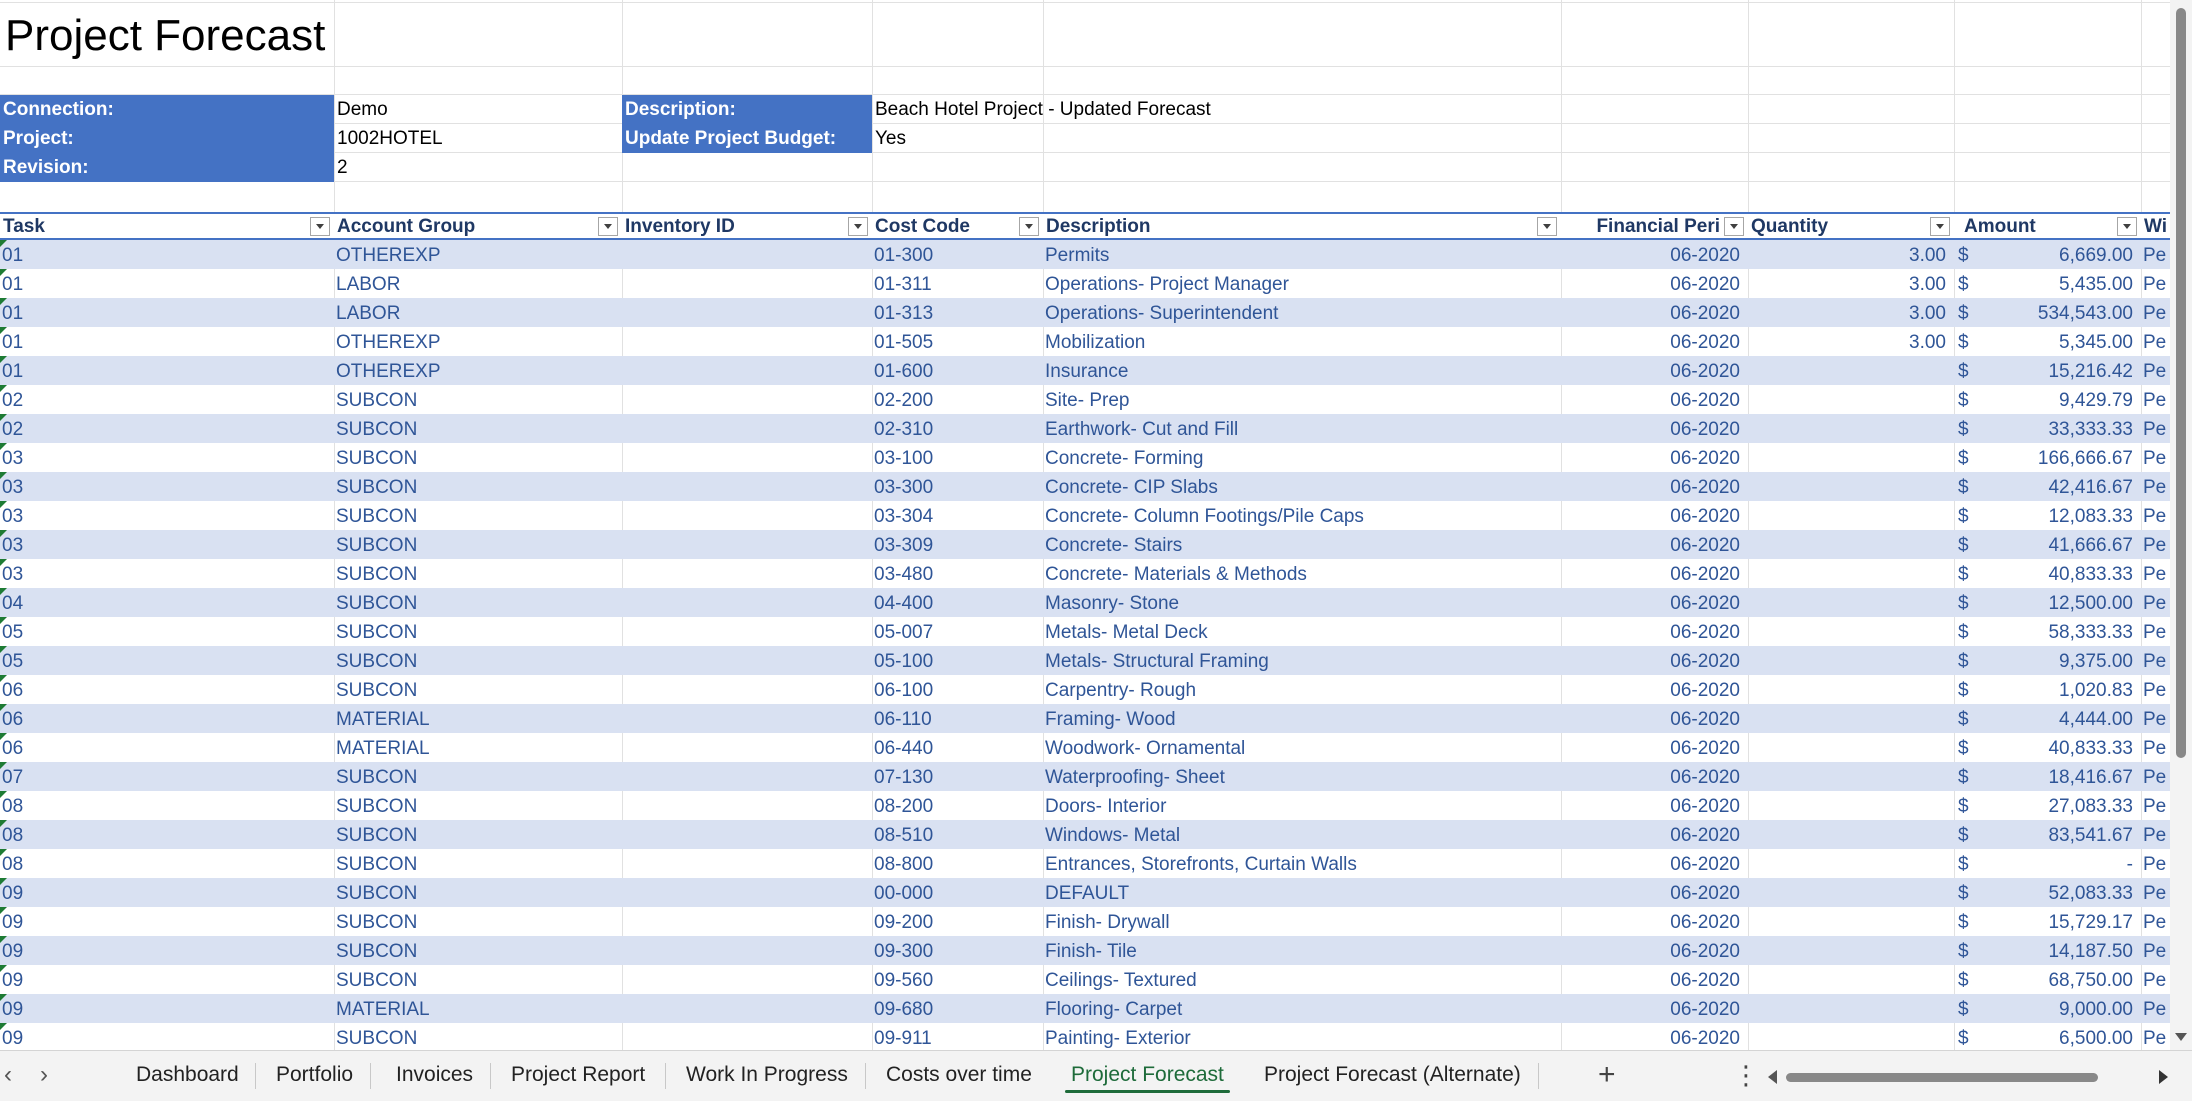  Describe the element at coordinates (478, 226) in the screenshot. I see `header-account-group: Account Group` at that location.